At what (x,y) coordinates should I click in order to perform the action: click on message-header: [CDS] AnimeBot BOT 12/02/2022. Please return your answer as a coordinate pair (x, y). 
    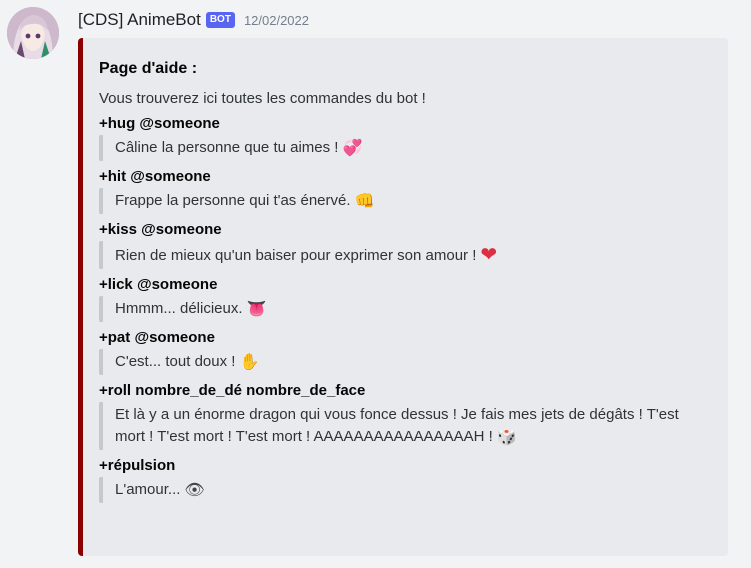
    Looking at the image, I should click on (193, 20).